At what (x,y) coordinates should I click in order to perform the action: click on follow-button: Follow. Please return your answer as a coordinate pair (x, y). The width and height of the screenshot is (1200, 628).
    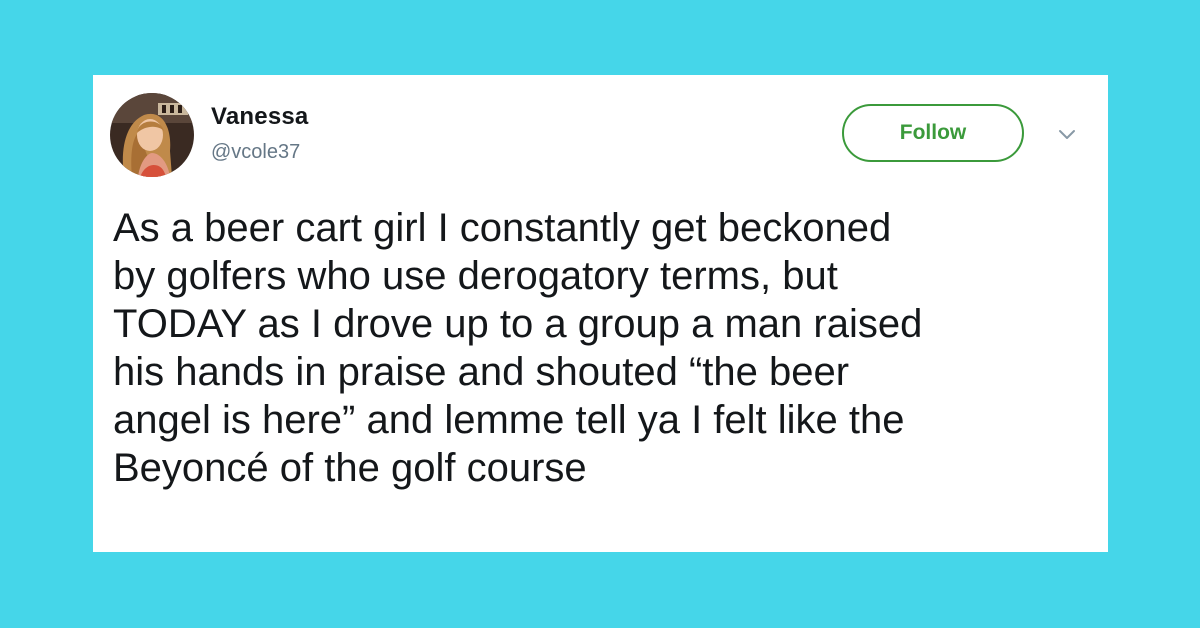
    Looking at the image, I should click on (933, 133).